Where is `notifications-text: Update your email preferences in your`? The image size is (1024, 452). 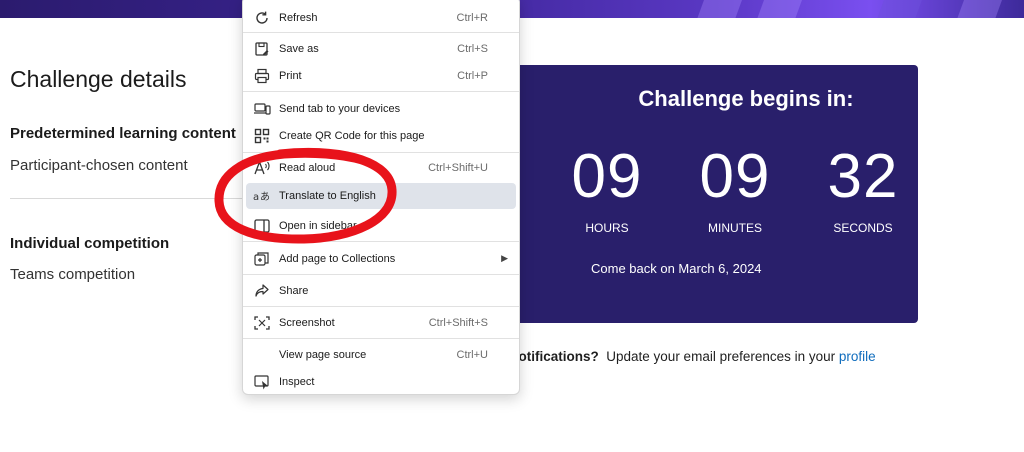
notifications-text: Update your email preferences in your is located at coordinates (721, 356).